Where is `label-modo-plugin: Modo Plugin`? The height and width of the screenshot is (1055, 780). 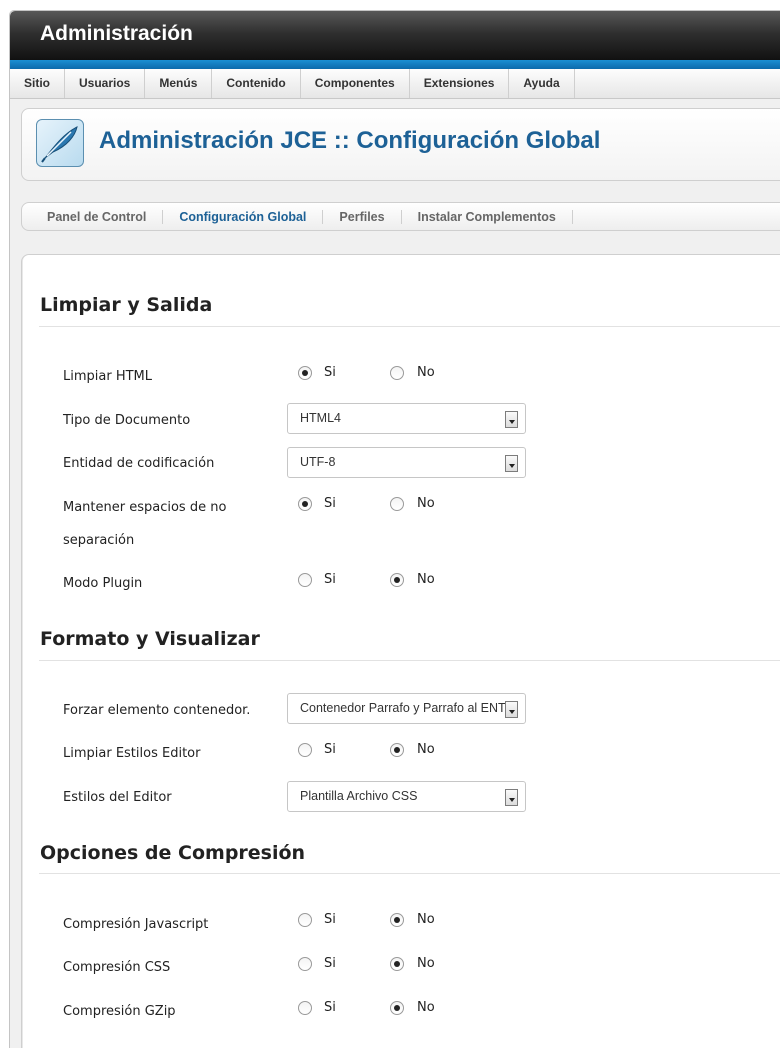
label-modo-plugin: Modo Plugin is located at coordinates (103, 583).